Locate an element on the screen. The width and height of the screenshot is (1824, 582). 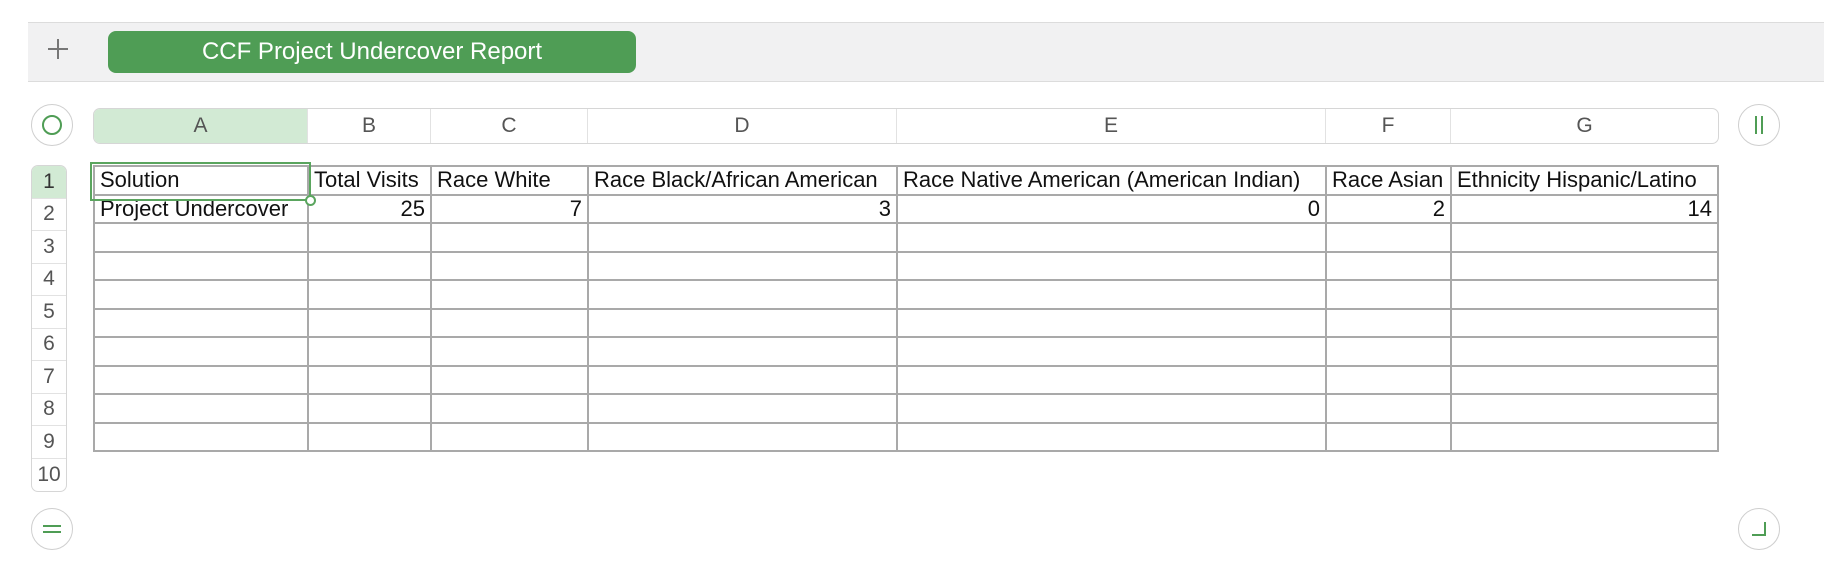
column-header-e: E is located at coordinates (1111, 126).